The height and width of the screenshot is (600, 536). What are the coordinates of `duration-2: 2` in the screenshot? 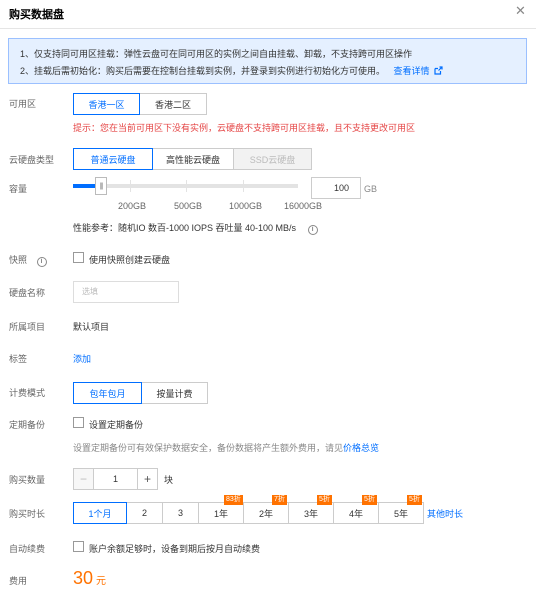 It's located at (144, 513).